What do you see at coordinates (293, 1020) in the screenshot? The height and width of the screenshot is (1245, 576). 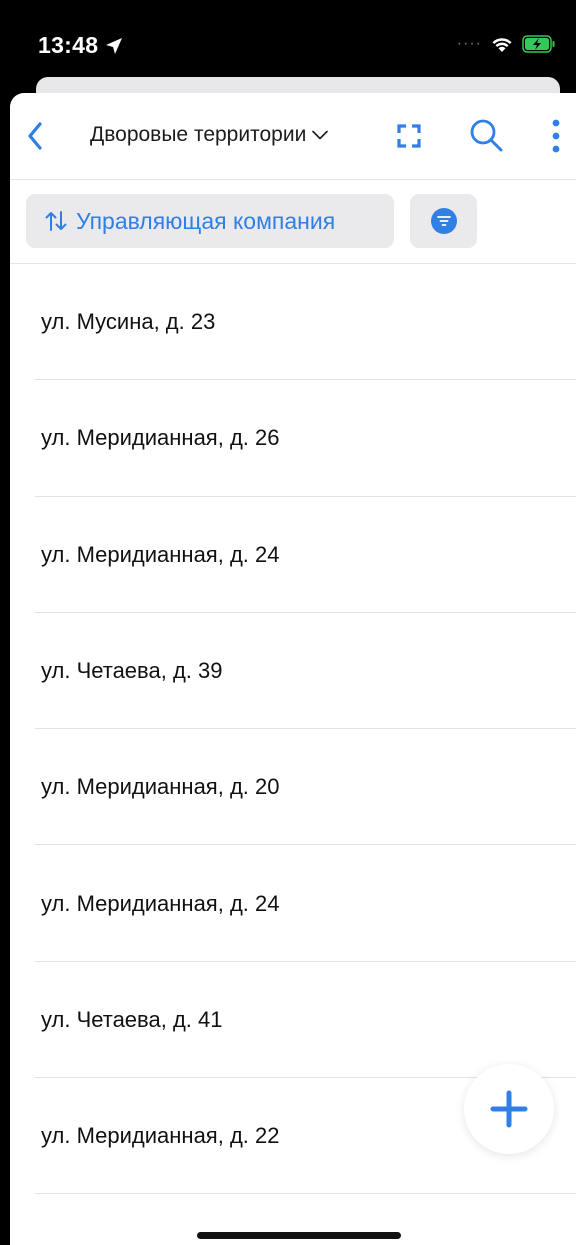 I see `list-item: ул. Четаева, д. 41` at bounding box center [293, 1020].